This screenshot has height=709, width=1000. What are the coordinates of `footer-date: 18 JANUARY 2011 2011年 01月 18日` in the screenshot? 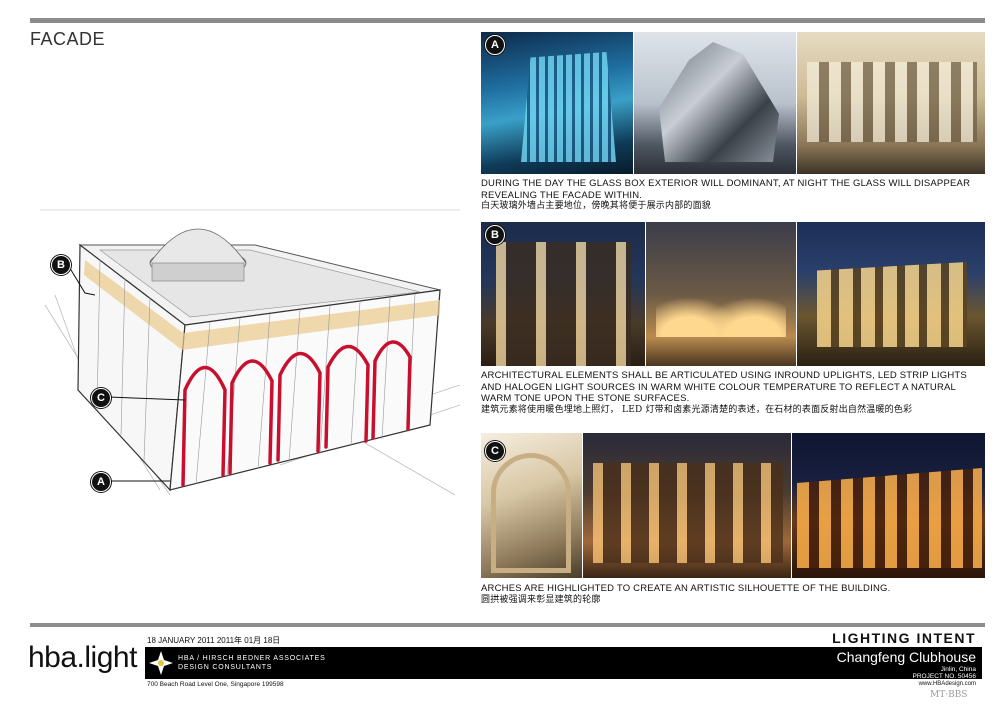 It's located at (214, 640).